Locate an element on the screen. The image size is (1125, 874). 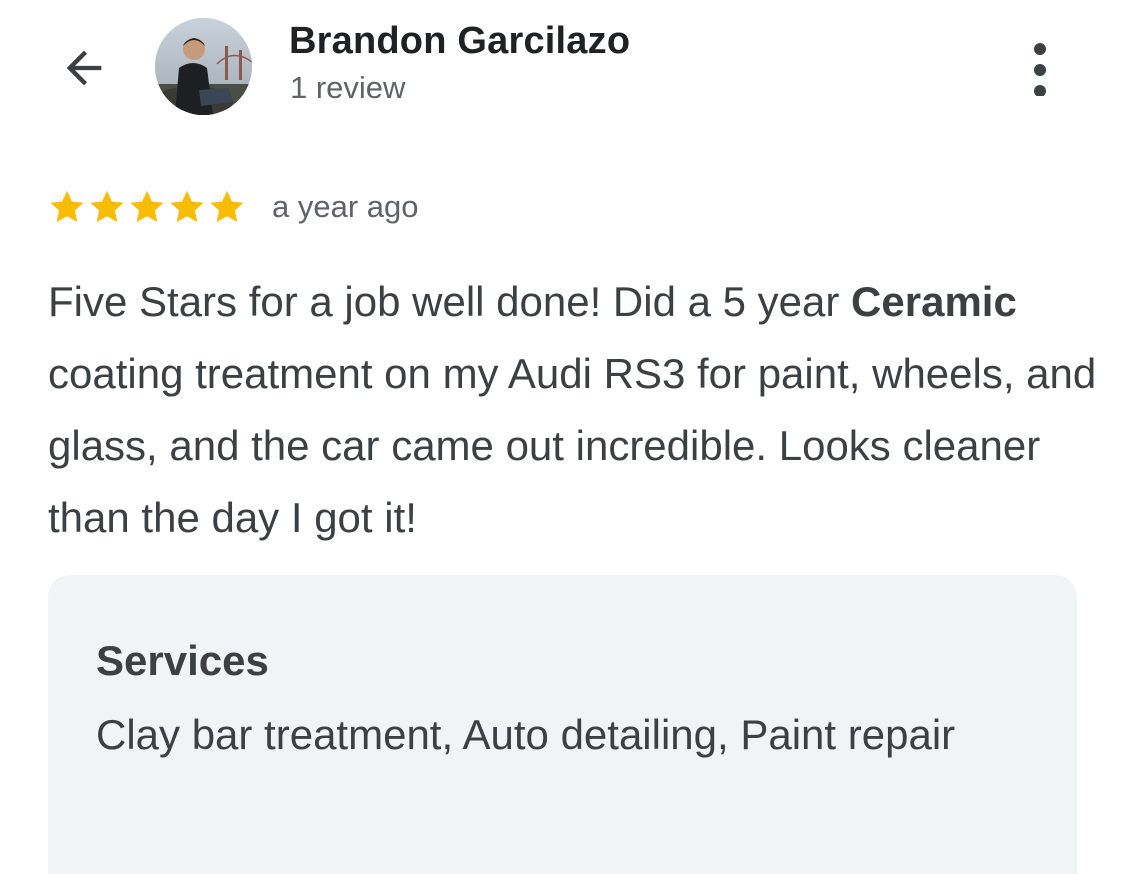
star-rating is located at coordinates (147, 207).